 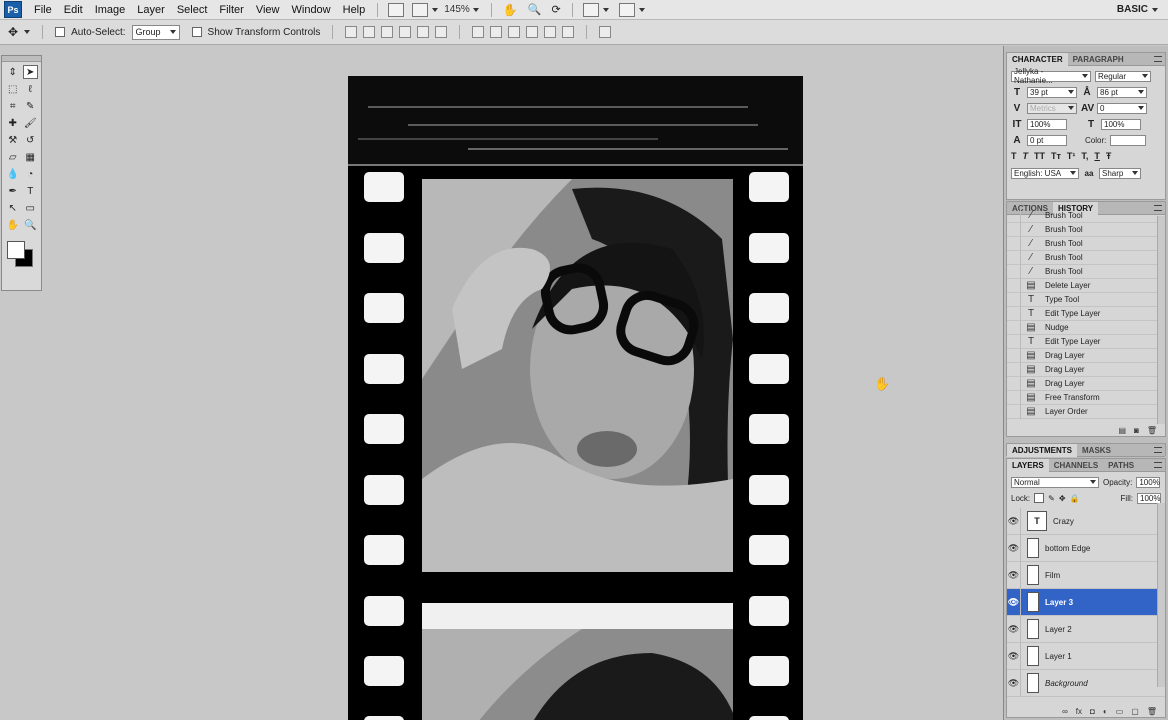 I want to click on layer-name: Layer 1, so click(x=1058, y=656).